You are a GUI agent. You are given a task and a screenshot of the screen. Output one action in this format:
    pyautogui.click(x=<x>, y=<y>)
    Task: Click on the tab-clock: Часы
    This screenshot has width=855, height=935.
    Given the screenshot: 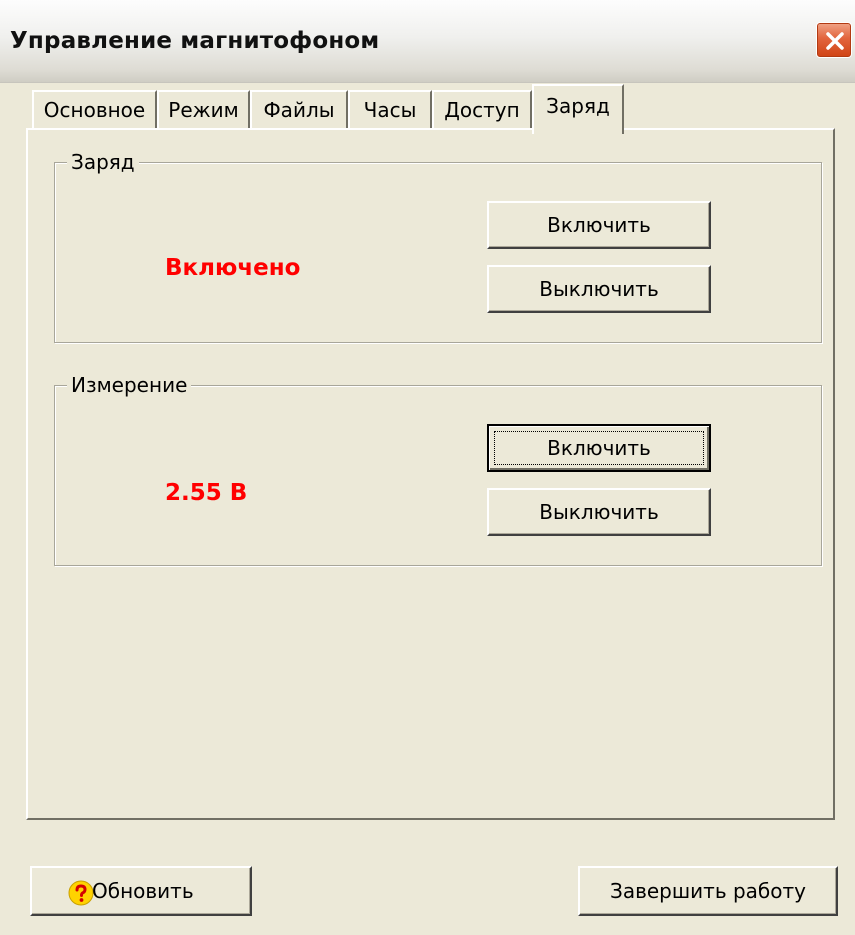 What is the action you would take?
    pyautogui.click(x=390, y=110)
    